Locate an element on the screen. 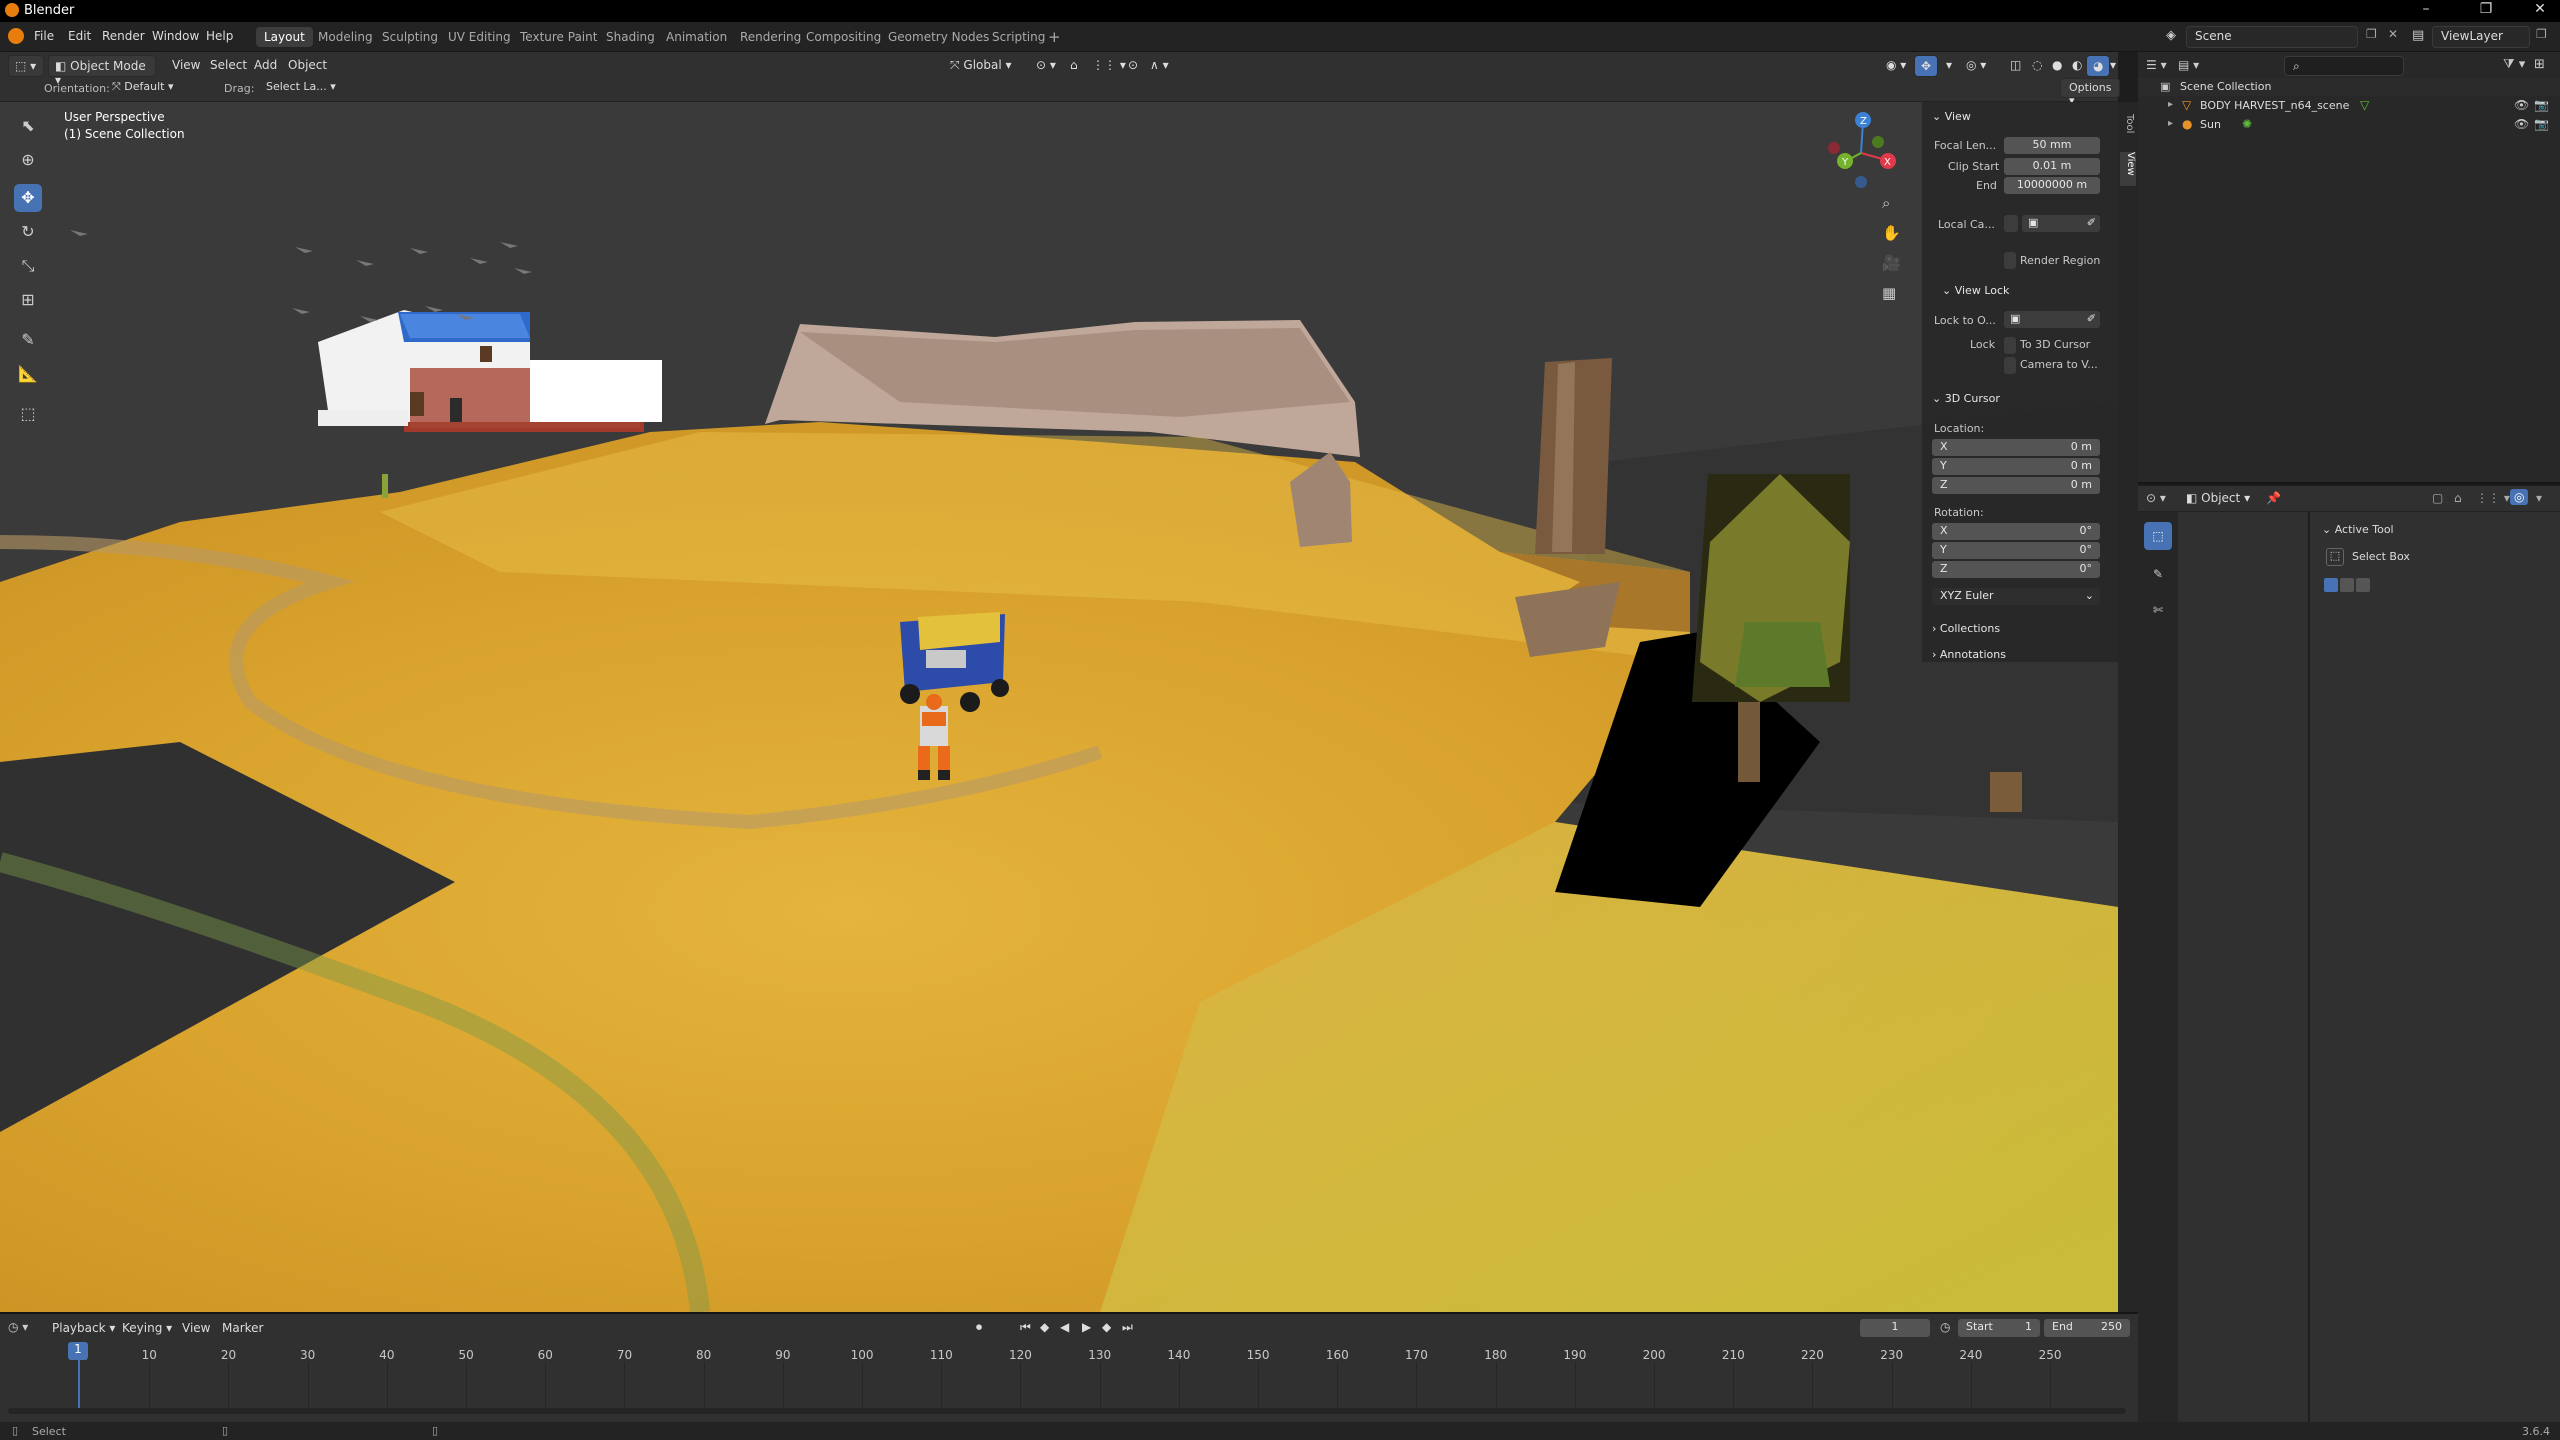  select-tool-icon: ⬉ is located at coordinates (28, 126).